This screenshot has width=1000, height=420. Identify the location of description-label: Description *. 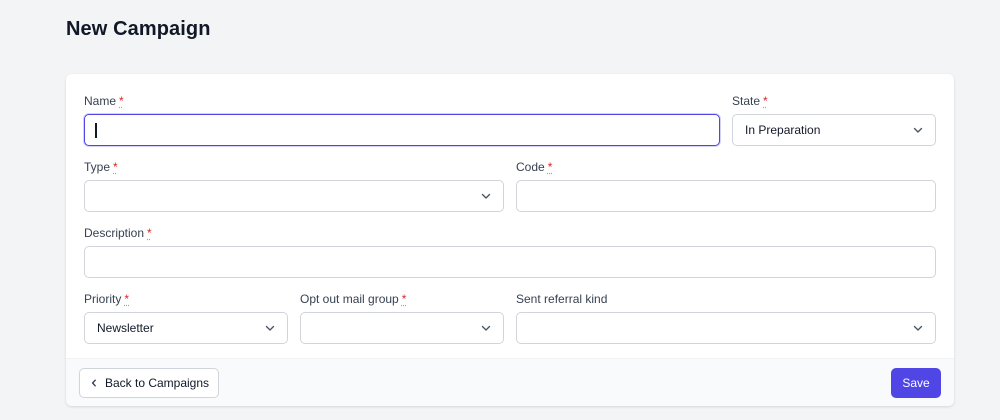
(118, 233).